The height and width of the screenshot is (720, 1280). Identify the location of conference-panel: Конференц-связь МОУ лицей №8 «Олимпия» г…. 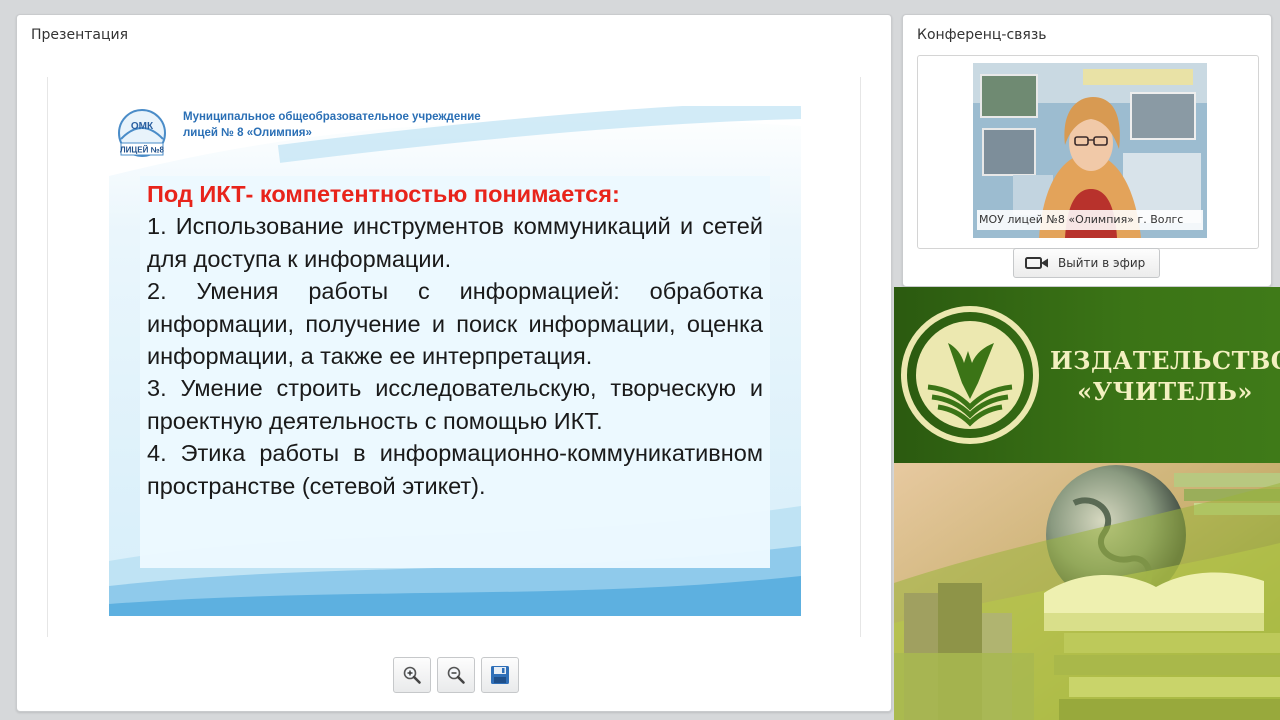
(1087, 150).